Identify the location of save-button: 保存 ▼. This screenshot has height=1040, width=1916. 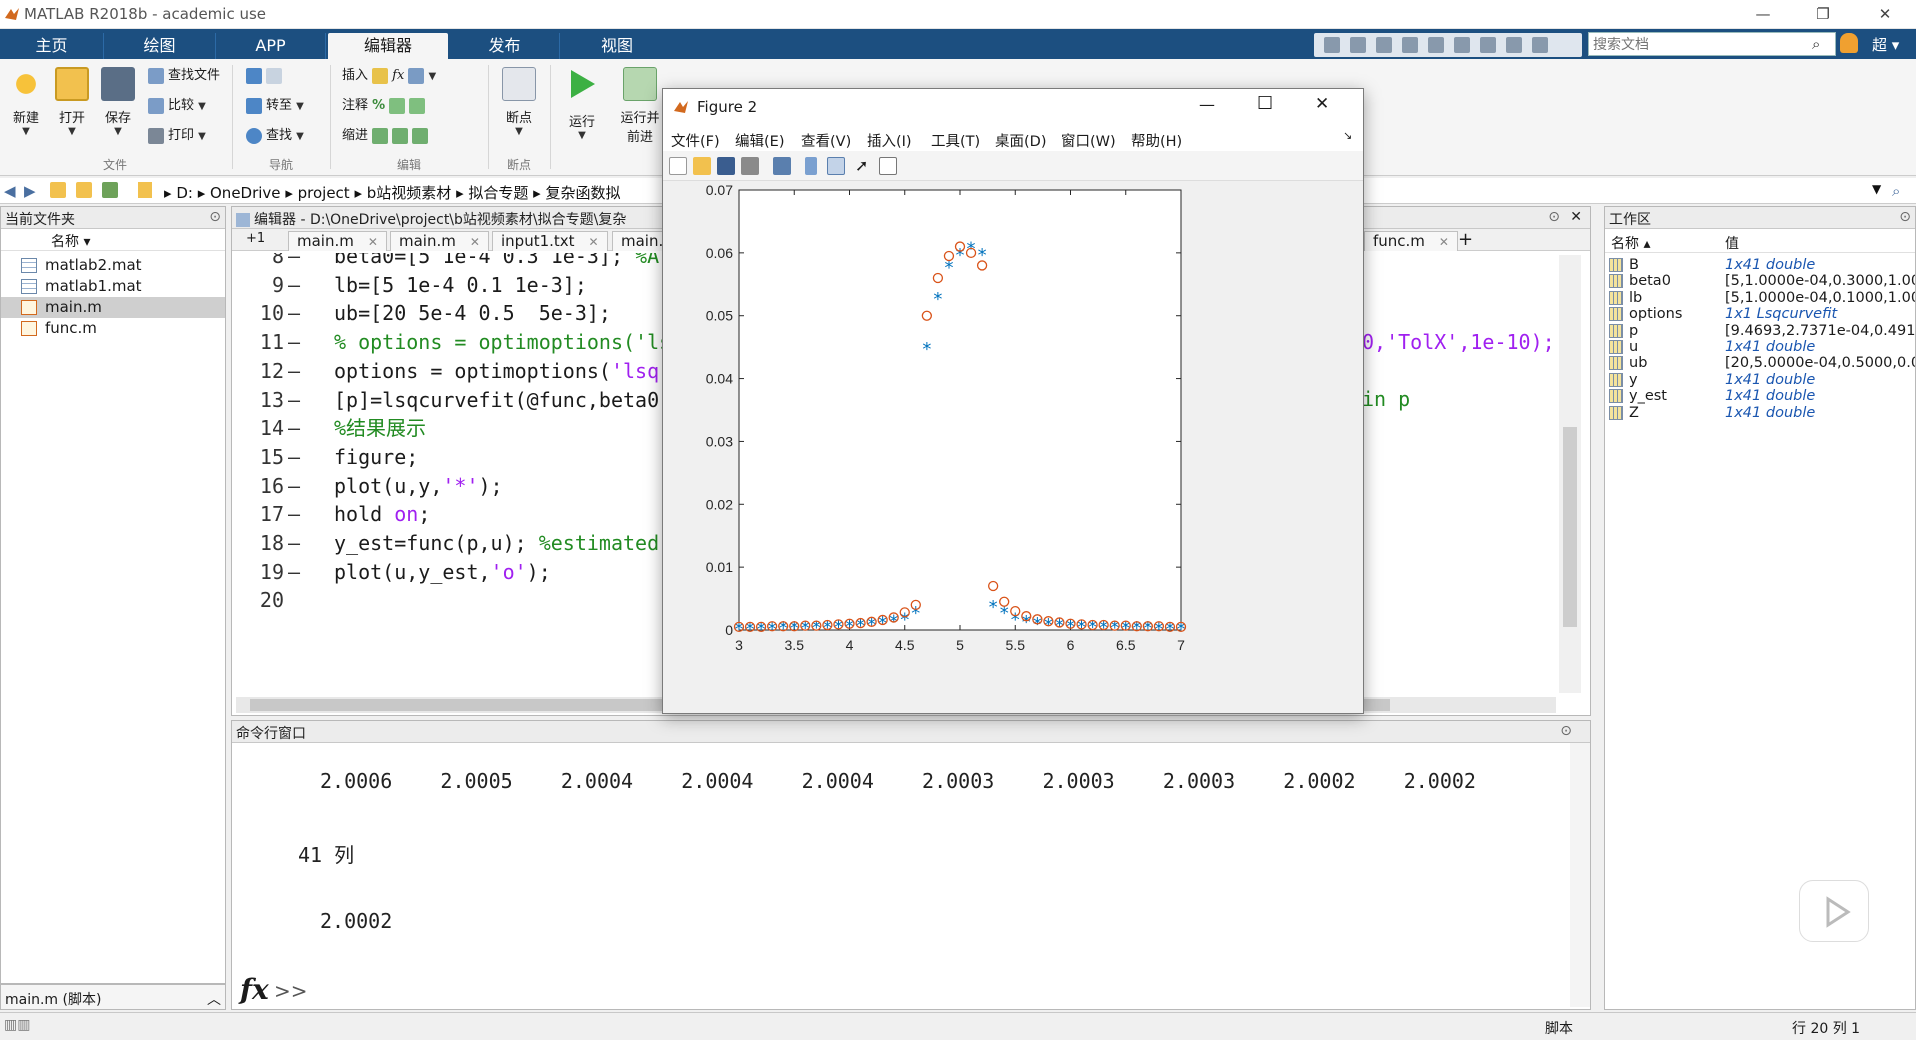
(118, 102).